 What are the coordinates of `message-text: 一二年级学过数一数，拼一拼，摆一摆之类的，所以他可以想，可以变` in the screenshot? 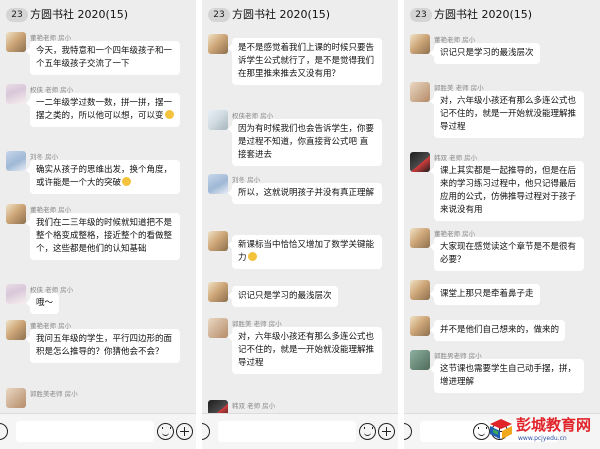 It's located at (104, 109).